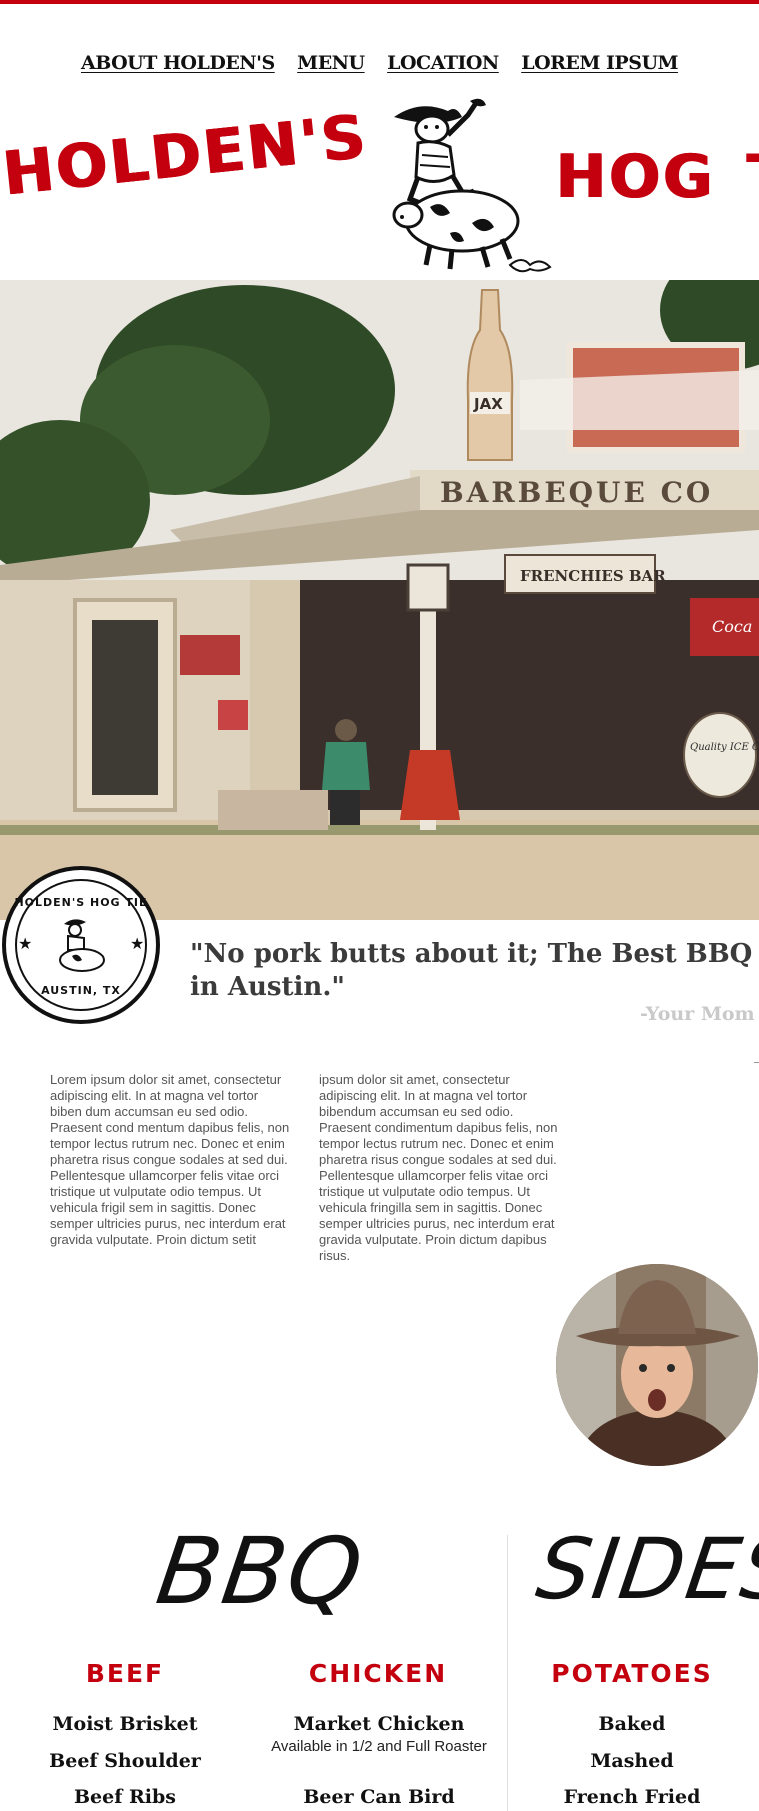 The width and height of the screenshot is (759, 1811). Describe the element at coordinates (632, 1797) in the screenshot. I see `menu-item: French Fried` at that location.